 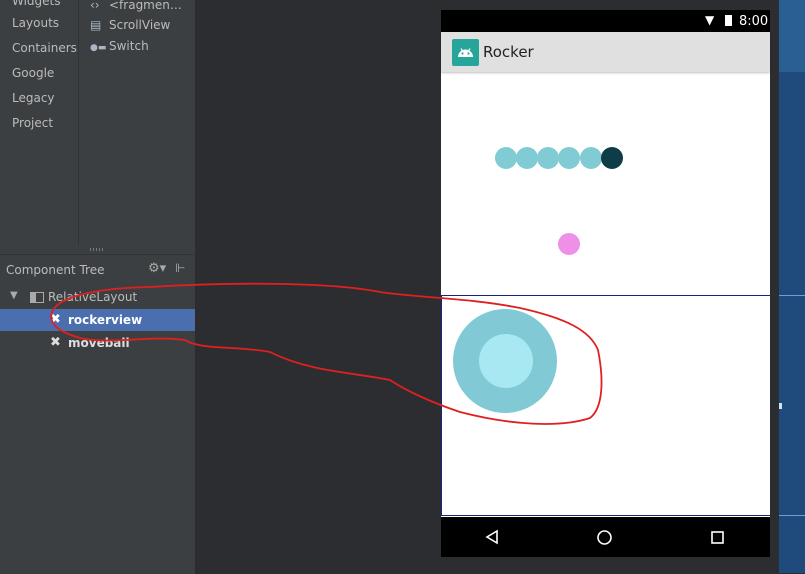 I want to click on snake-head, so click(x=612, y=158).